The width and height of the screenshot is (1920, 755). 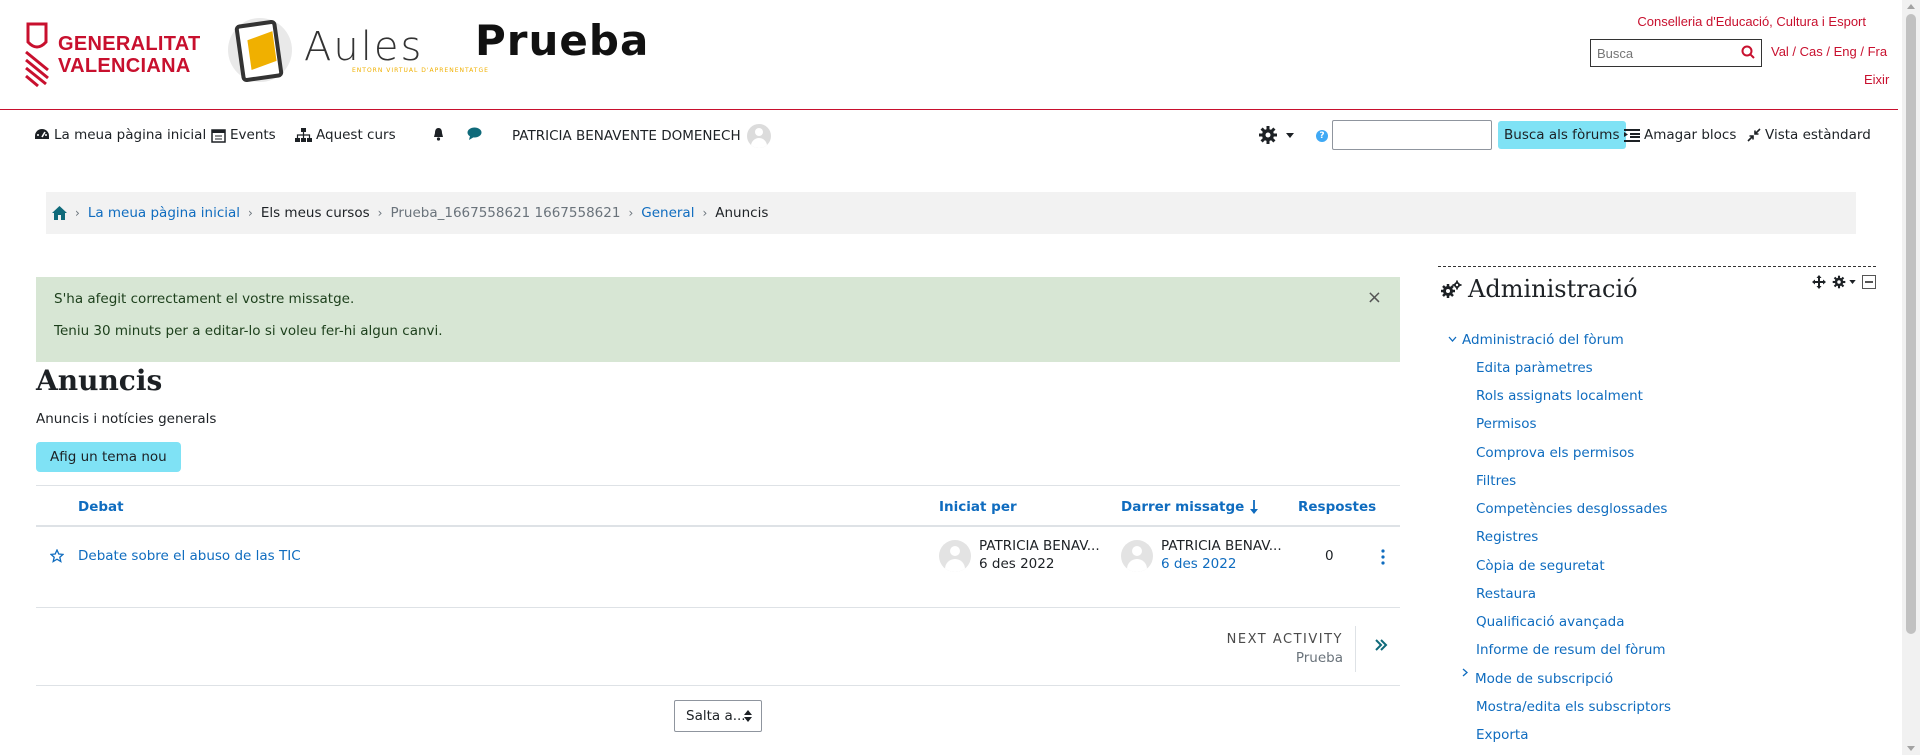 What do you see at coordinates (505, 213) in the screenshot?
I see `breadcrumb-course: Prueba_1667558621 1667558621` at bounding box center [505, 213].